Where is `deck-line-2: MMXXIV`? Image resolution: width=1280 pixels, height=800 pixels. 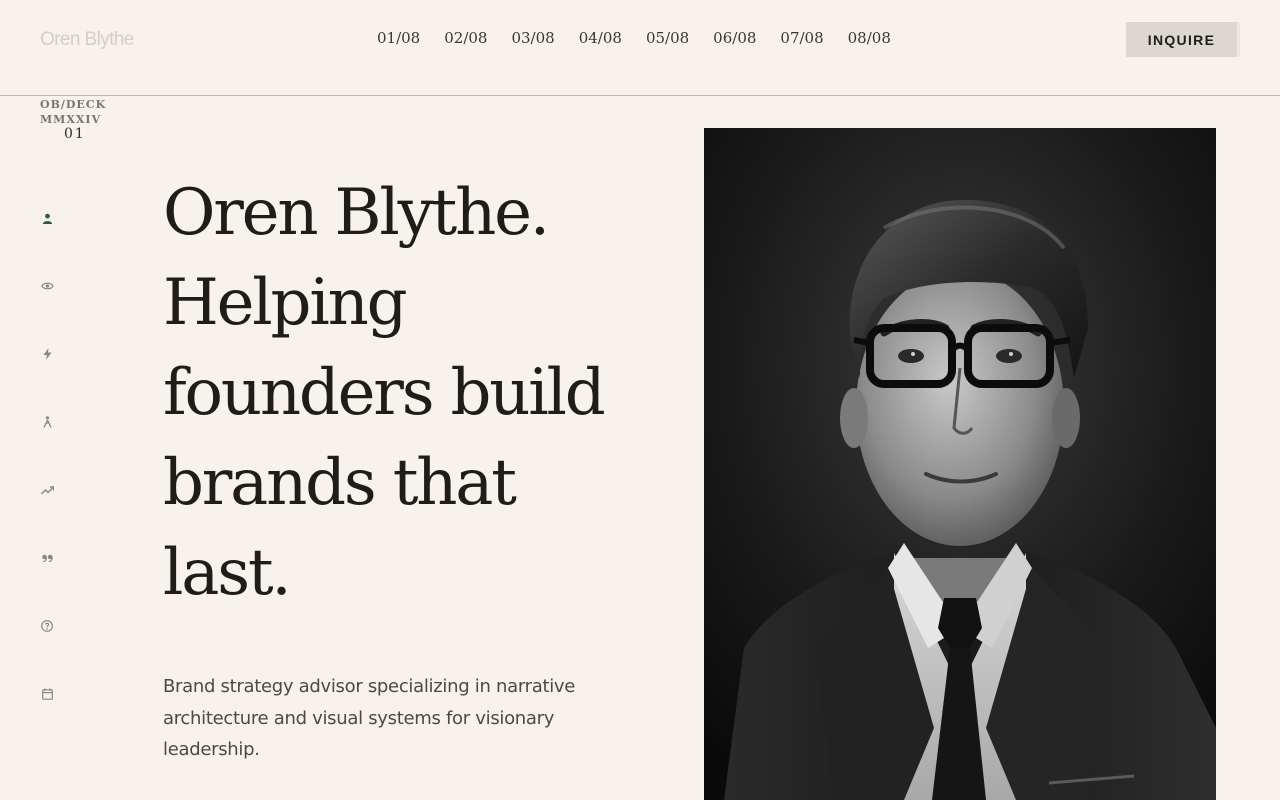 deck-line-2: MMXXIV is located at coordinates (71, 119).